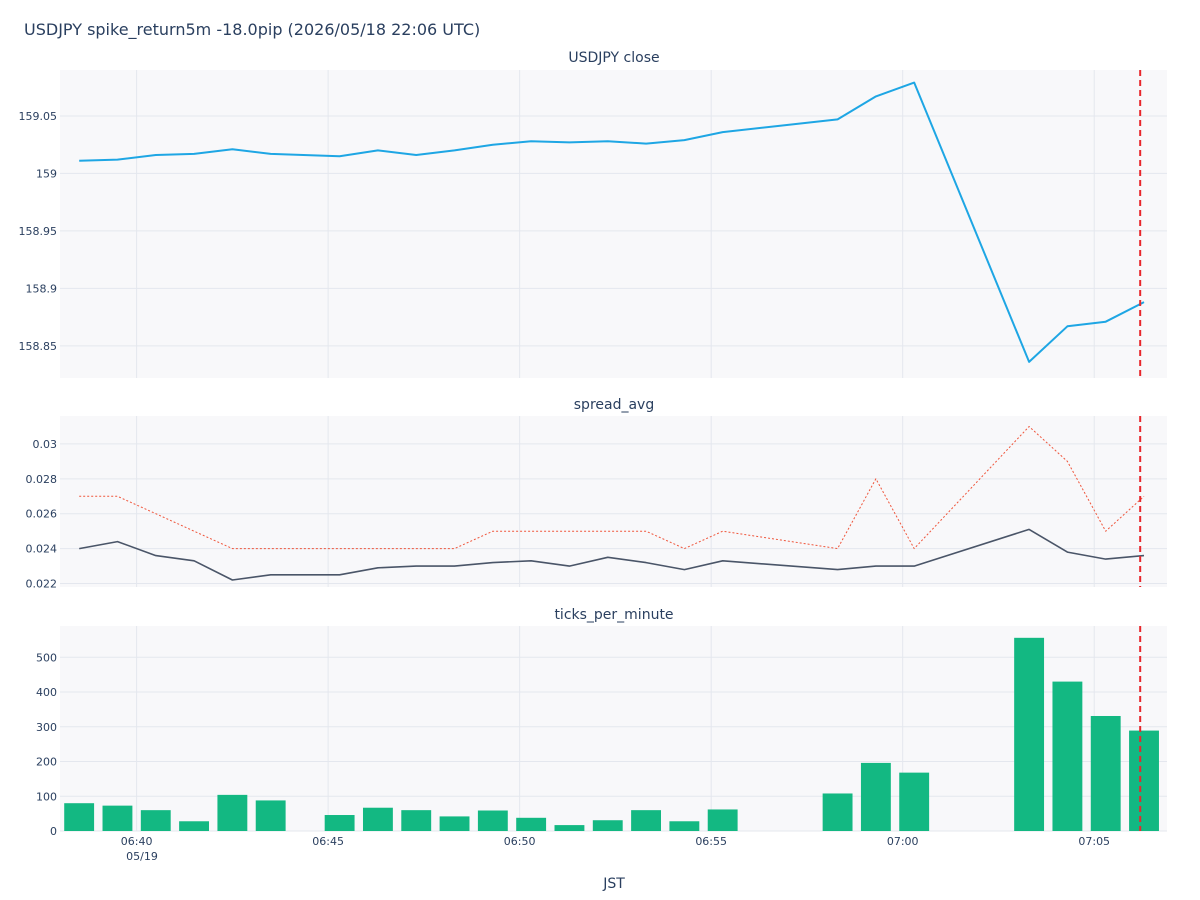 This screenshot has height=900, width=1200. I want to click on y-tick-label: 159.05, so click(38, 116).